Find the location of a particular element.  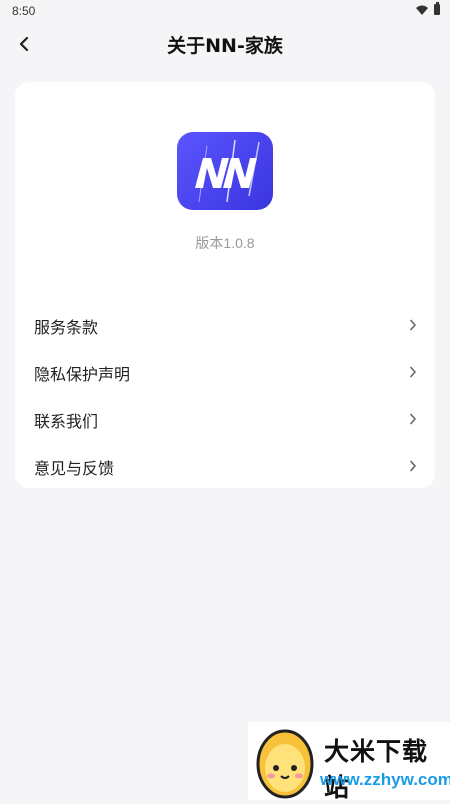

menu-item-label: 服务条款 is located at coordinates (66, 327).